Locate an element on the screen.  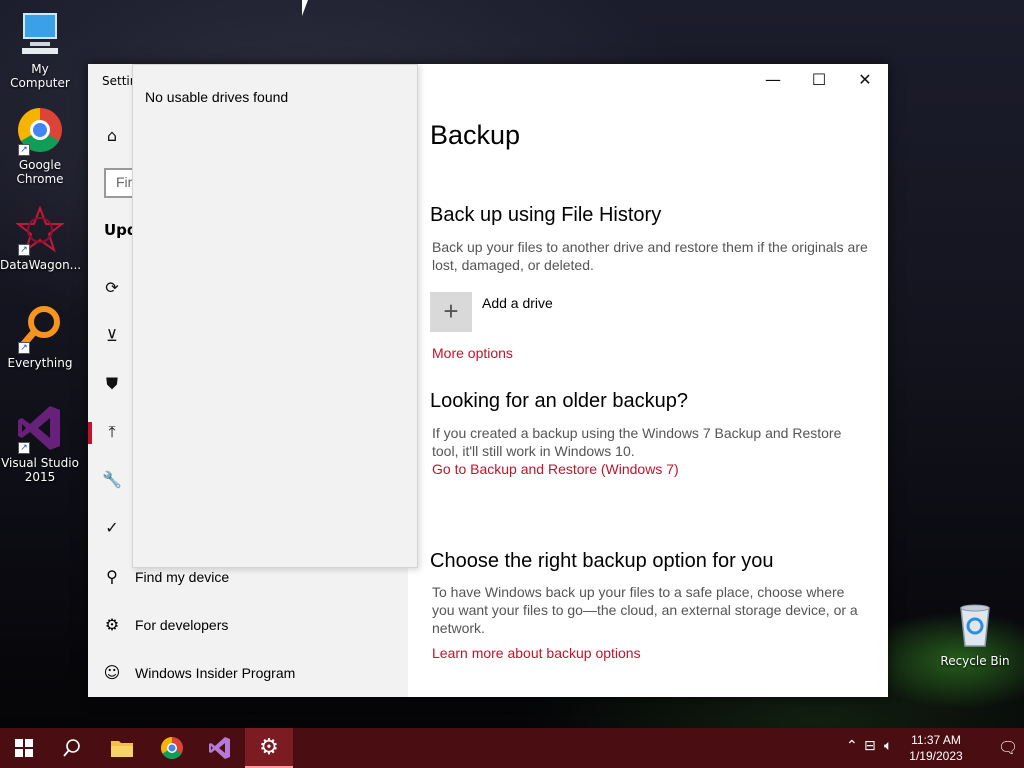
desktop-icon-visual-studio: ↗ Visual Studio 2015 is located at coordinates (40, 444).